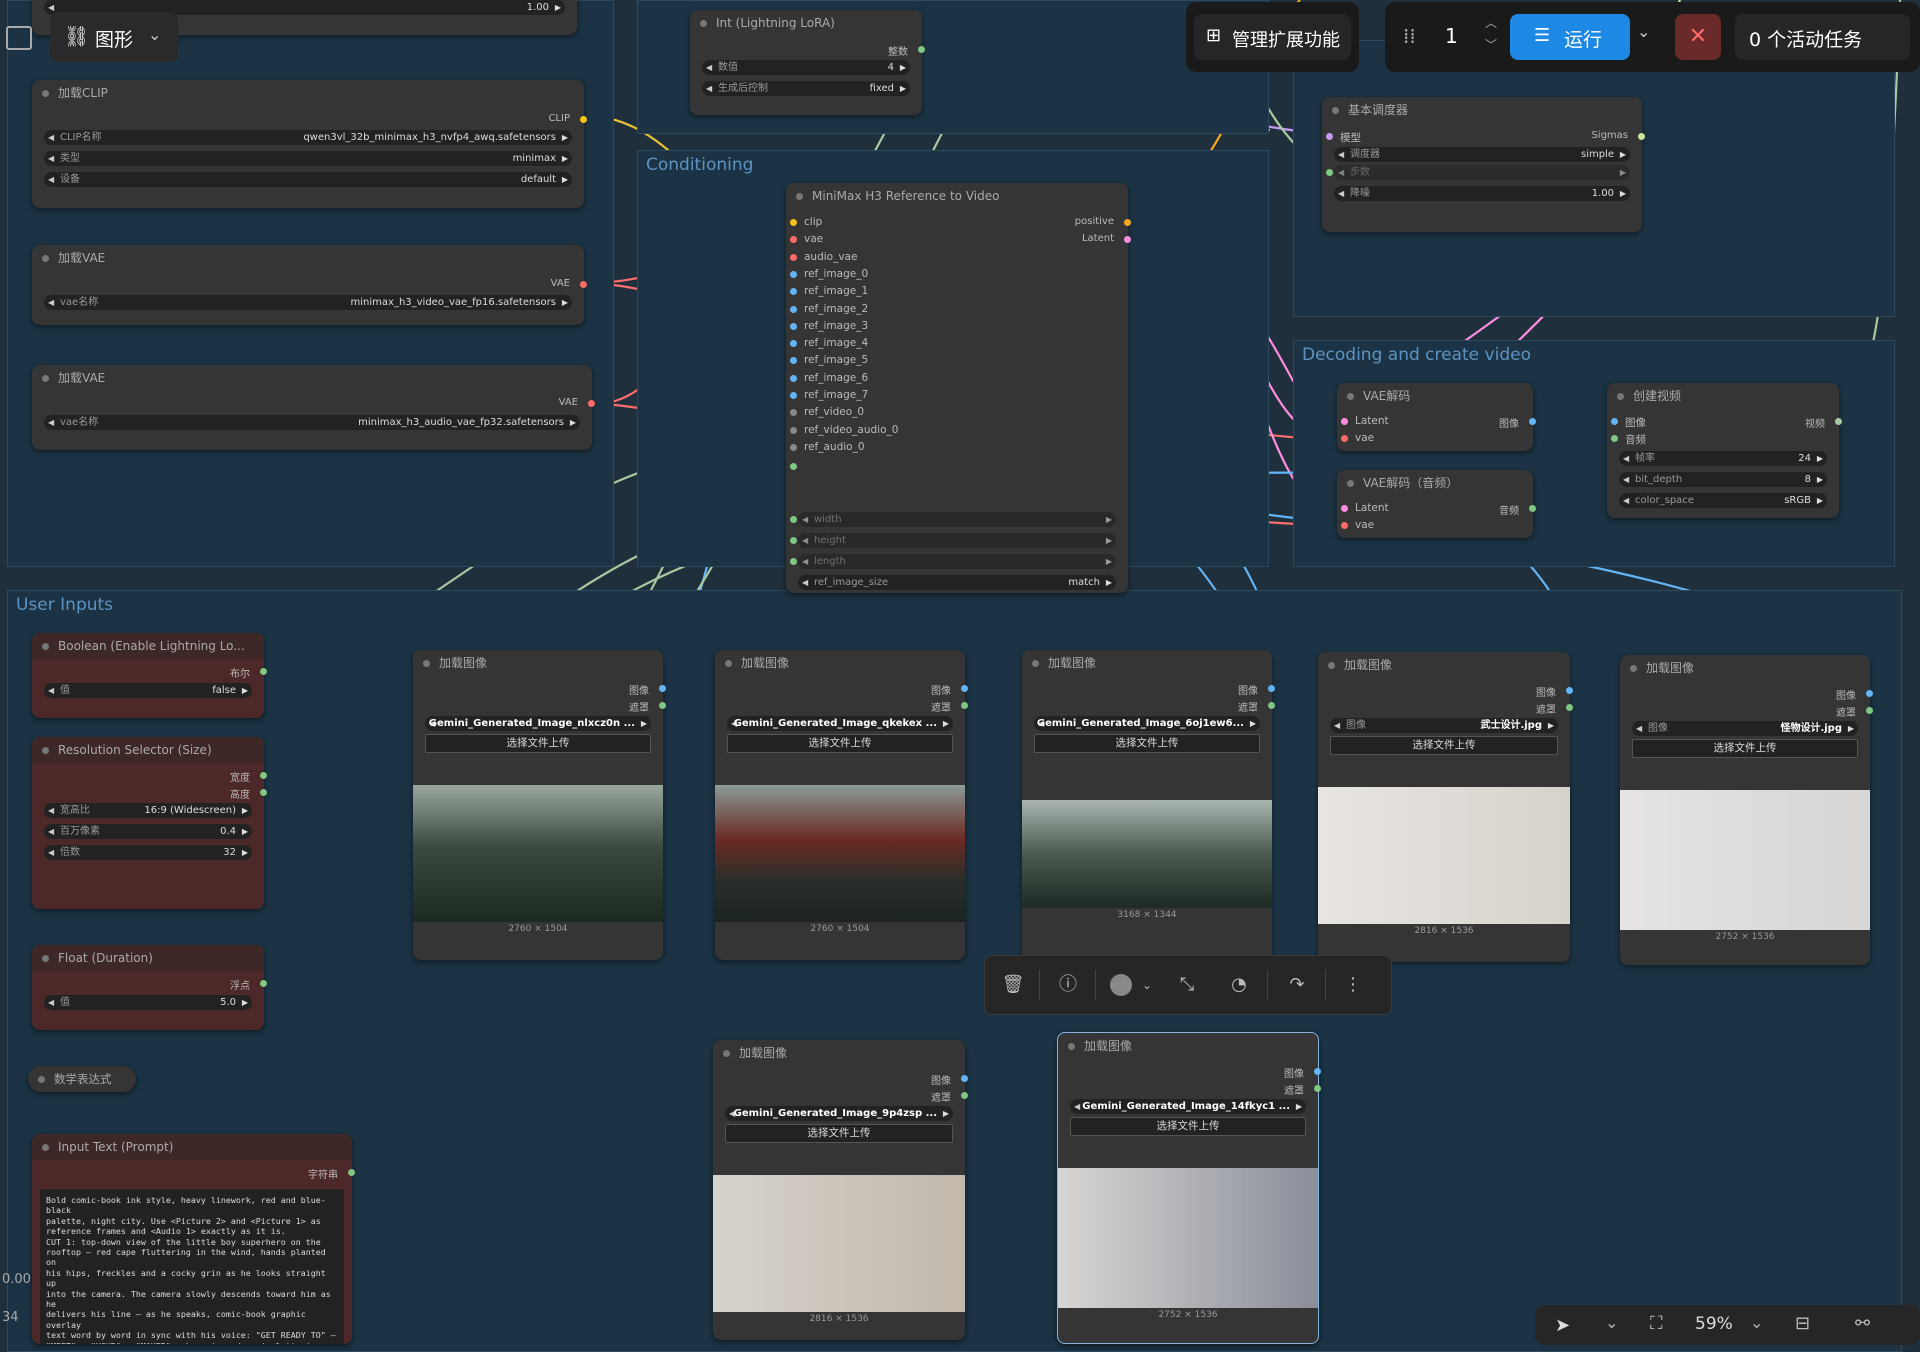  What do you see at coordinates (793, 466) in the screenshot?
I see `input-dot-extra` at bounding box center [793, 466].